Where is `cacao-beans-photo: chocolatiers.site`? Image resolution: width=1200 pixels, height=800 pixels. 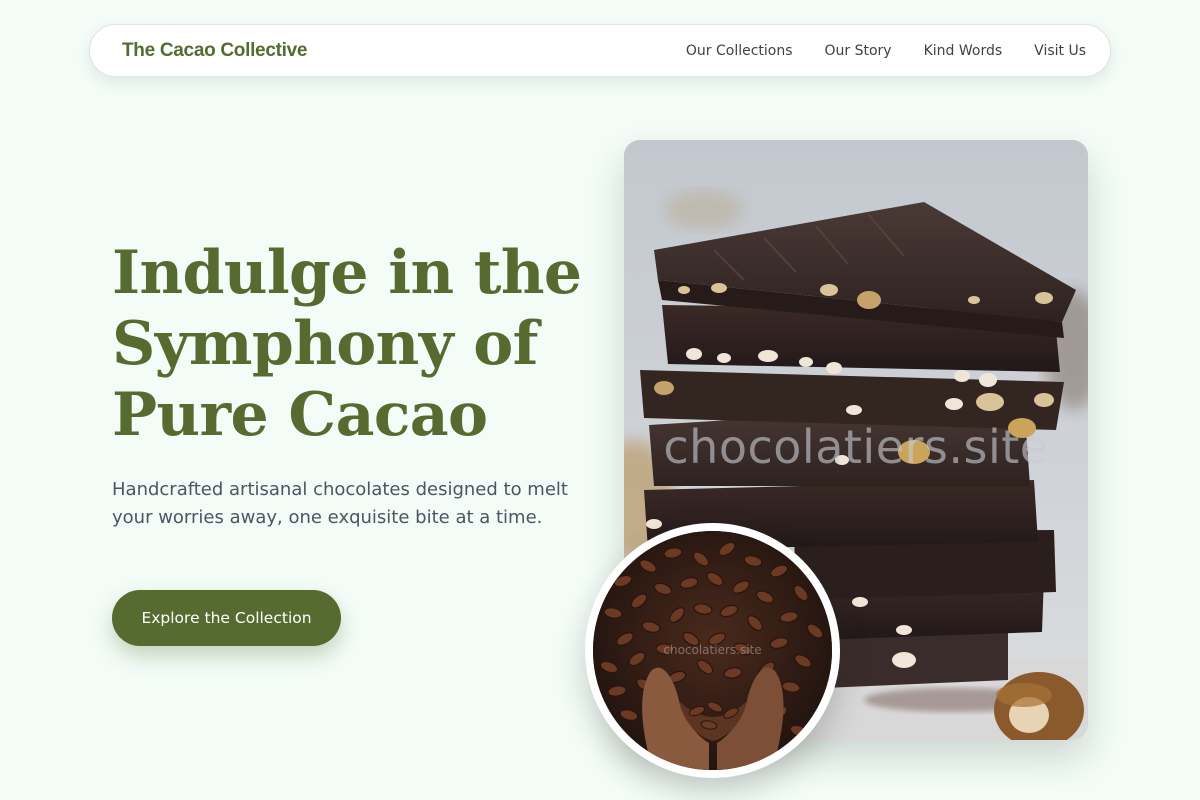
cacao-beans-photo: chocolatiers.site is located at coordinates (712, 650).